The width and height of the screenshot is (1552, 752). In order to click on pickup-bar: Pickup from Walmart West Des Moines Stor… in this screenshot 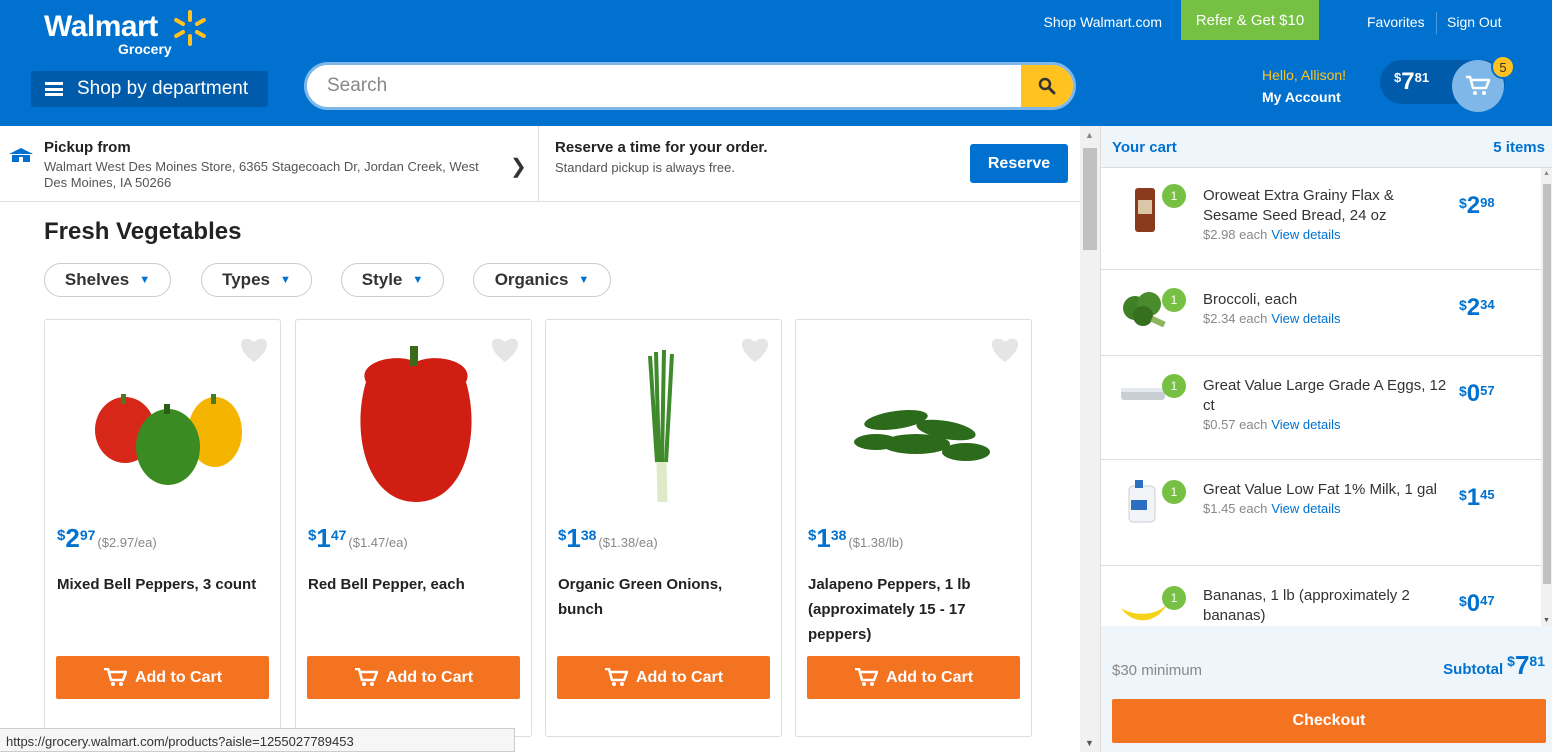, I will do `click(540, 164)`.